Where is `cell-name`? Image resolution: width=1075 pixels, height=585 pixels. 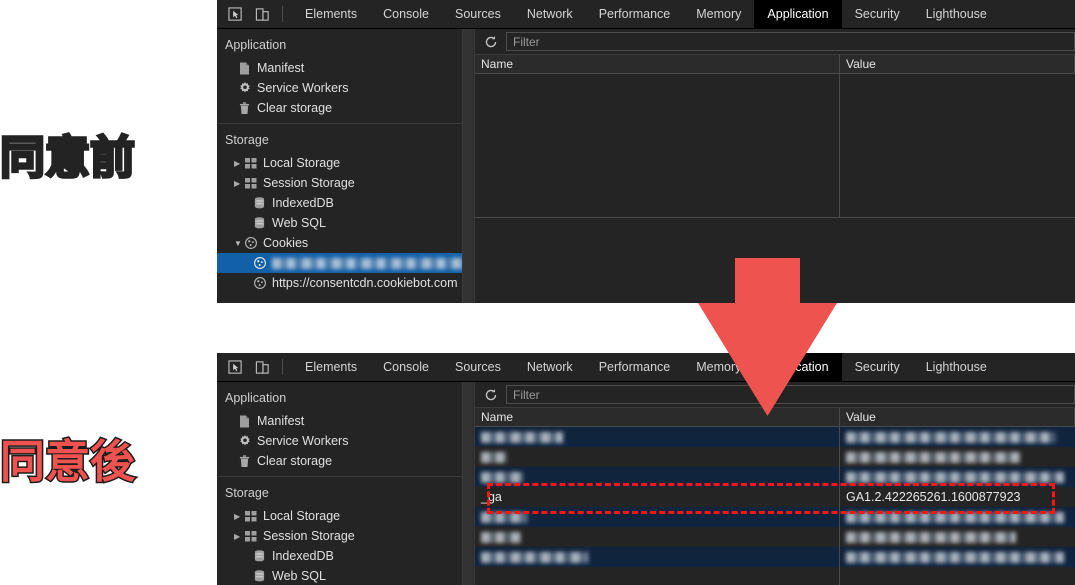
cell-name is located at coordinates (657, 477).